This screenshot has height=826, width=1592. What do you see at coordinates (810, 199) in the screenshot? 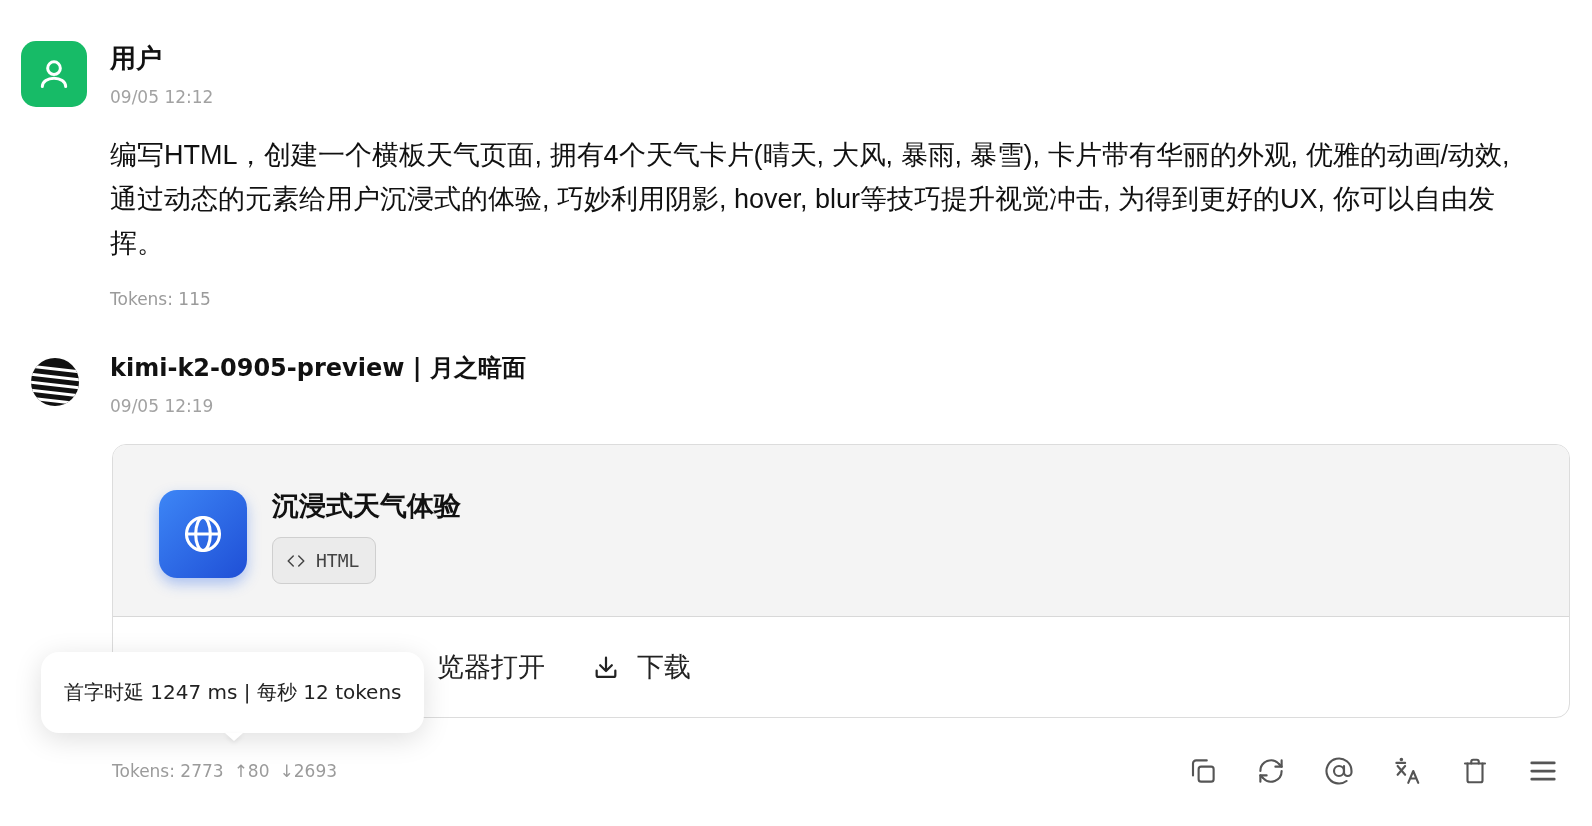
I see `message-text: 编写HTML，创建一个横板天气页面, 拥有4个天气卡片(晴天, 大风, 暴雨, 暴雪), 卡片带有华丽的外观, 优雅的动画/动效, 通过动态的元素给用户沉浸式的体验, 巧妙利用阴影, hover, blur等技巧提升视觉冲击, 为得到更好的UX, 你可以自由发挥。` at bounding box center [810, 199].